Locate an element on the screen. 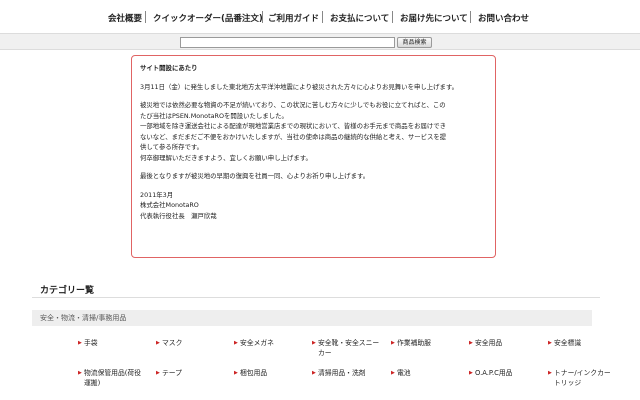 The image size is (640, 400). notice-paragraph-3: 最後となりますが被災地の早期の復興を社員一同、心よりお祈り申し上げます。 is located at coordinates (255, 176).